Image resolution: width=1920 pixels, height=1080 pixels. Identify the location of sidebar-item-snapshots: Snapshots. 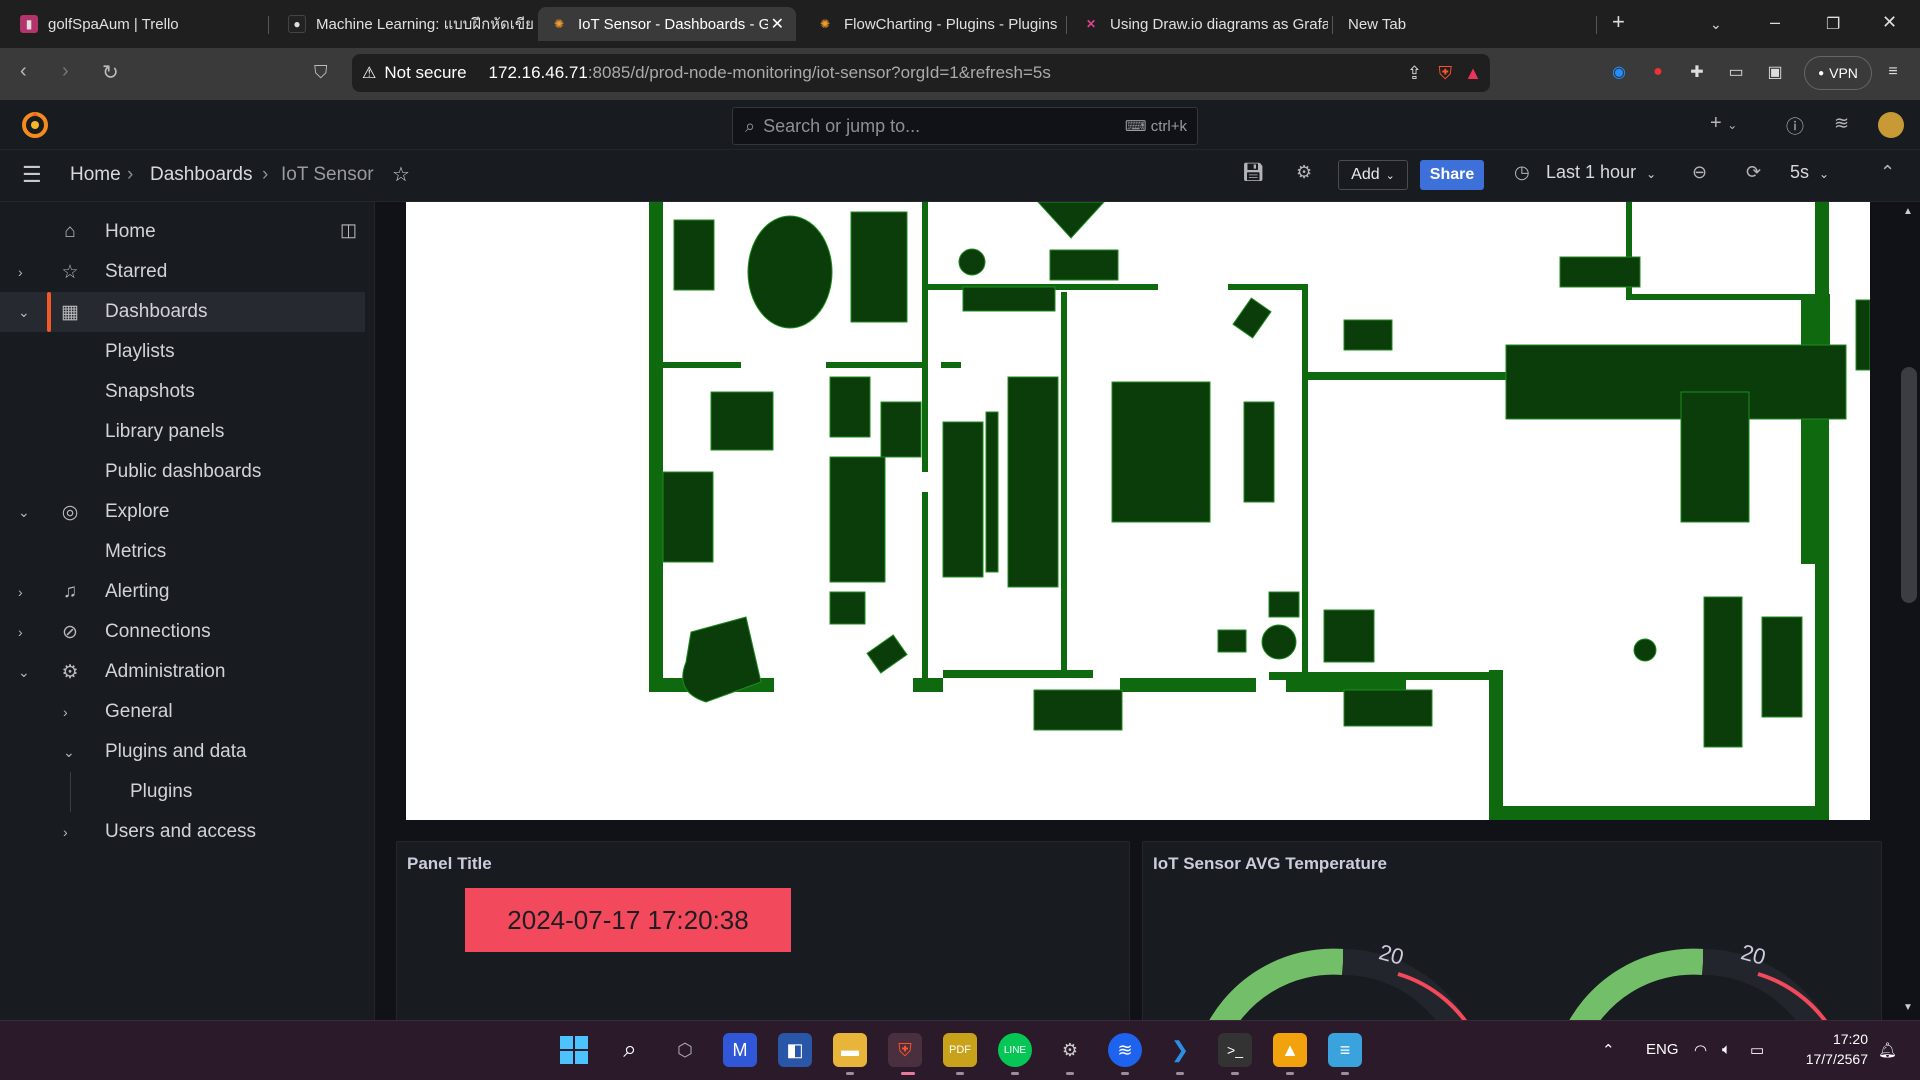
(182, 392).